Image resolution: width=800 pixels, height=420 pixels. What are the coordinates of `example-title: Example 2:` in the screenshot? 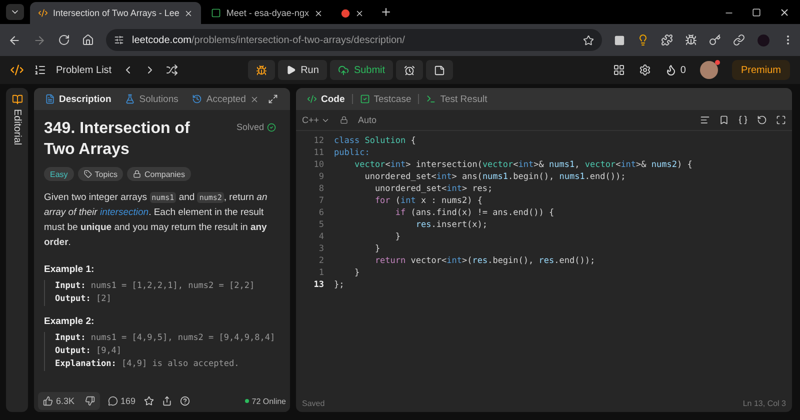 It's located at (70, 321).